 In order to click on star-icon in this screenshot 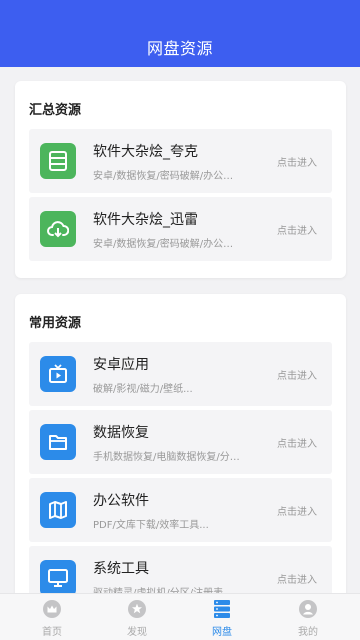, I will do `click(137, 609)`.